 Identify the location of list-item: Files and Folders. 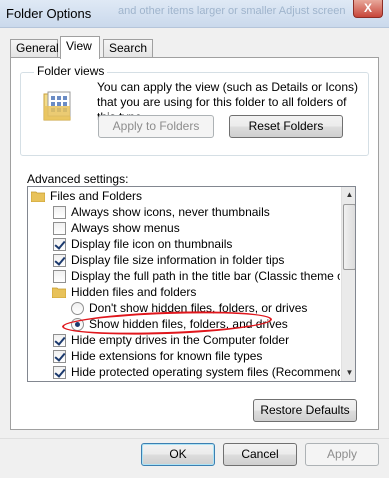
(184, 196).